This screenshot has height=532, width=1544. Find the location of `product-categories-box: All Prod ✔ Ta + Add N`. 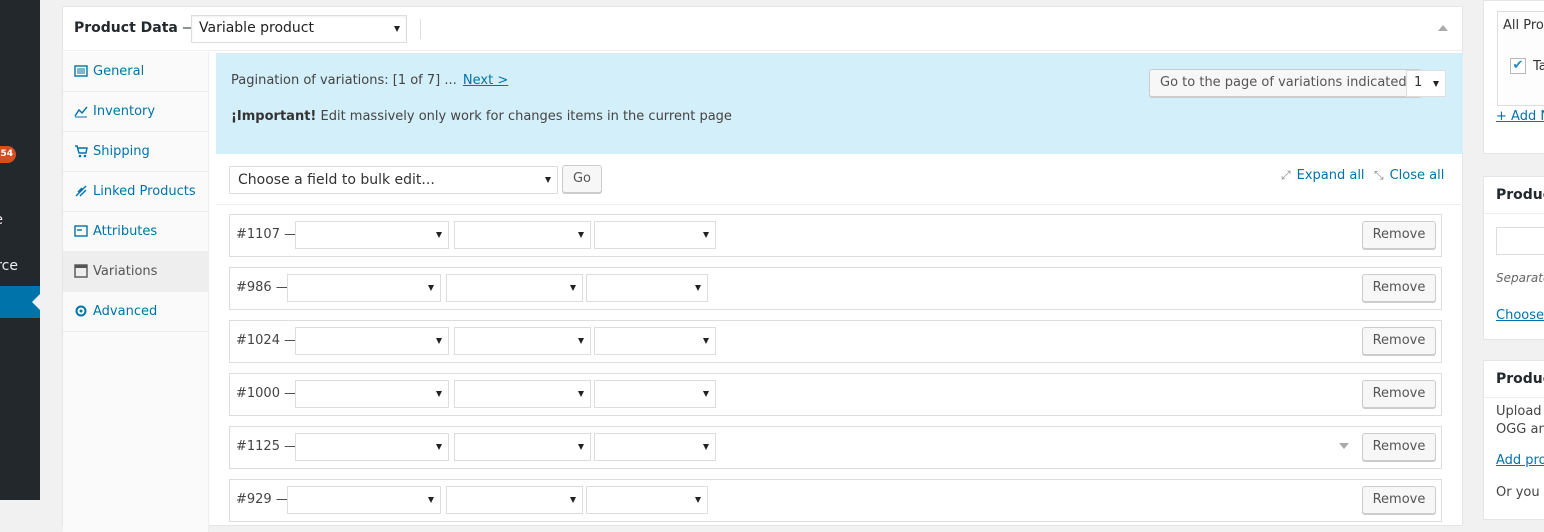

product-categories-box: All Prod ✔ Ta + Add N is located at coordinates (1513, 77).